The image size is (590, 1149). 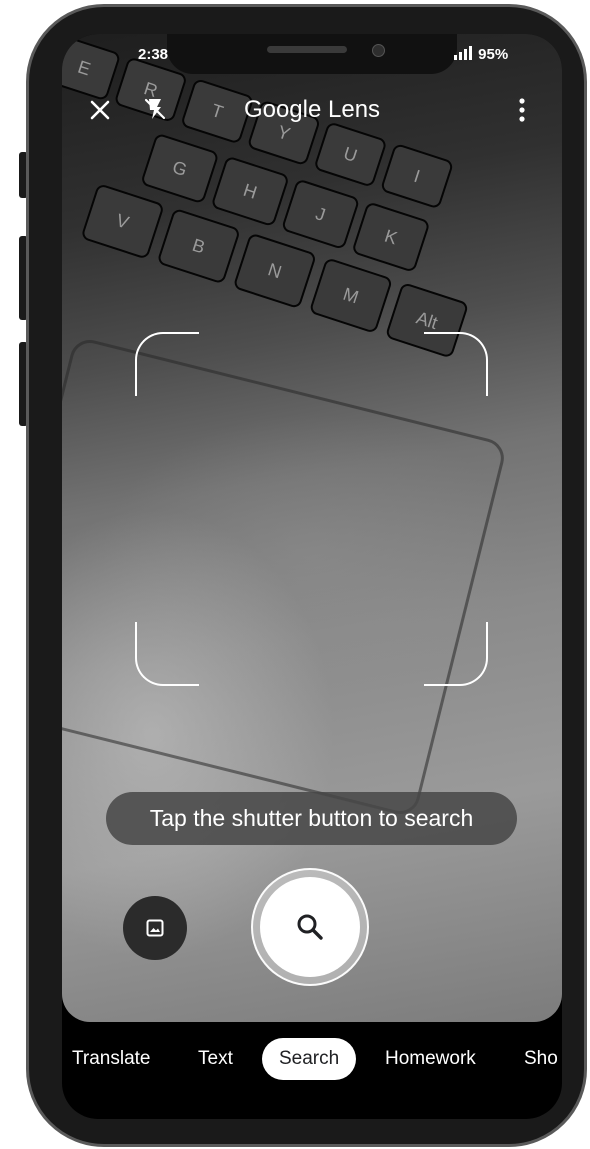 I want to click on mode-text: Text, so click(x=215, y=1059).